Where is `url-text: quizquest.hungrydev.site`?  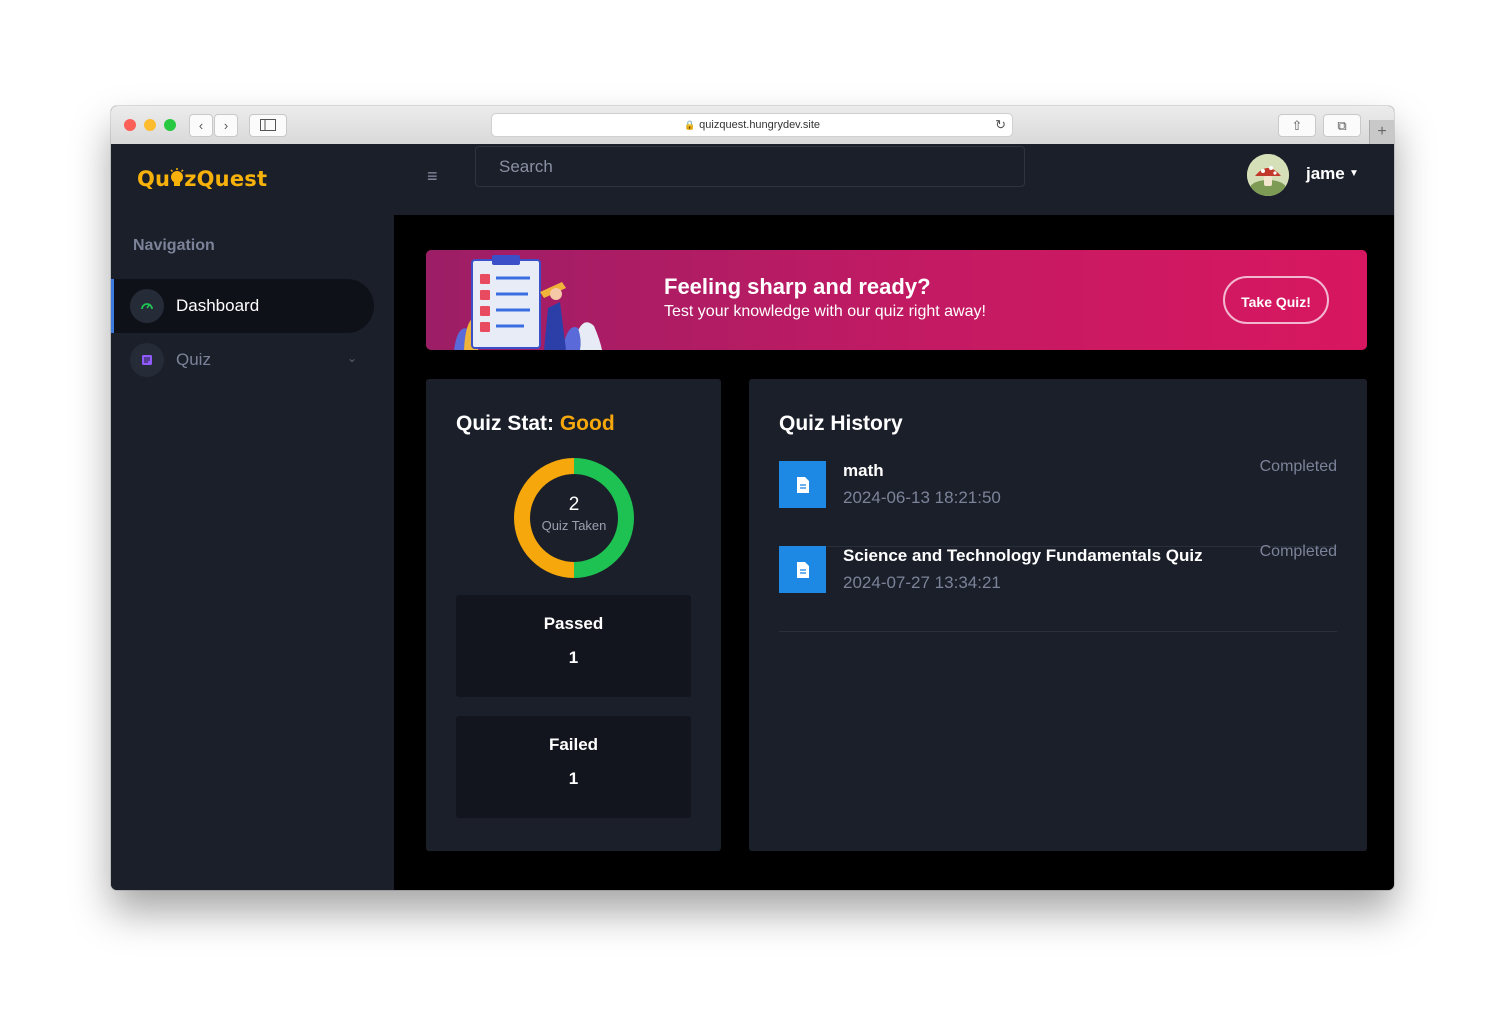
url-text: quizquest.hungrydev.site is located at coordinates (760, 125).